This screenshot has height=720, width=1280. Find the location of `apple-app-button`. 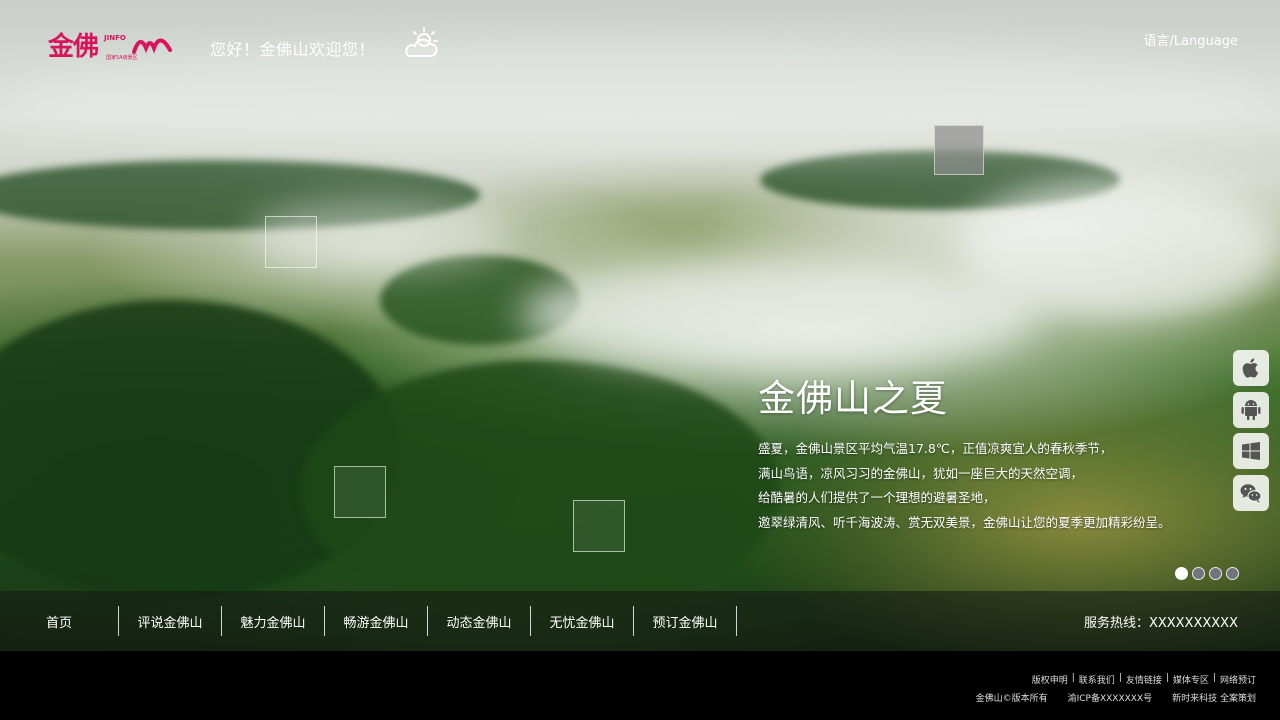

apple-app-button is located at coordinates (1251, 368).